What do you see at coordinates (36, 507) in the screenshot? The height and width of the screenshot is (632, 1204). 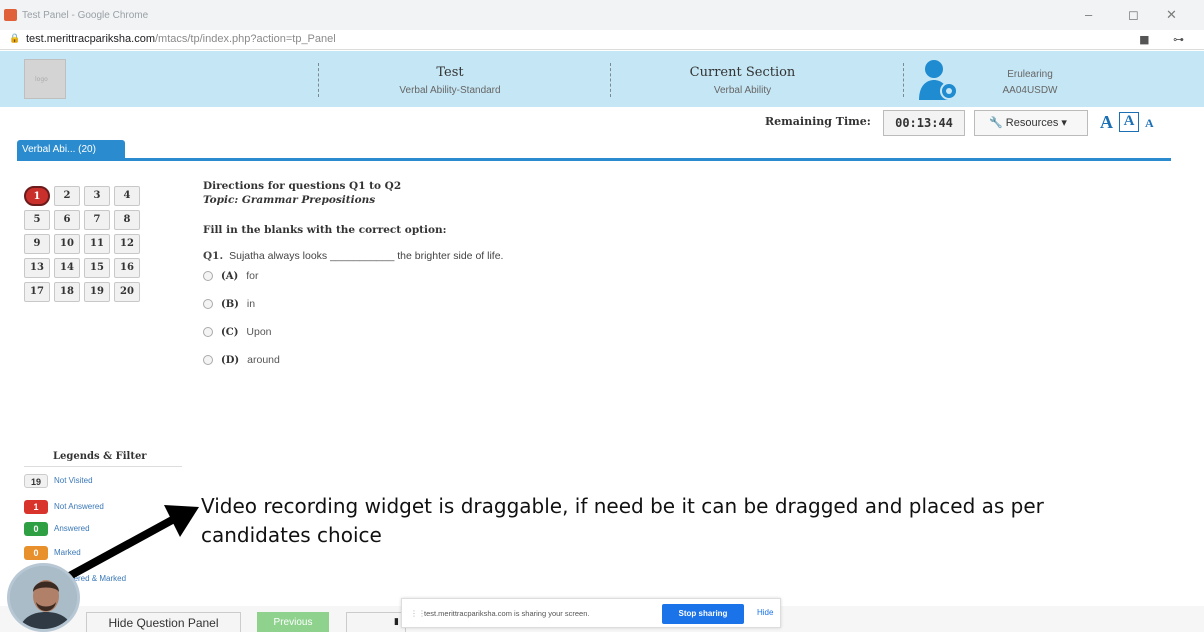 I see `legend-chip: 1` at bounding box center [36, 507].